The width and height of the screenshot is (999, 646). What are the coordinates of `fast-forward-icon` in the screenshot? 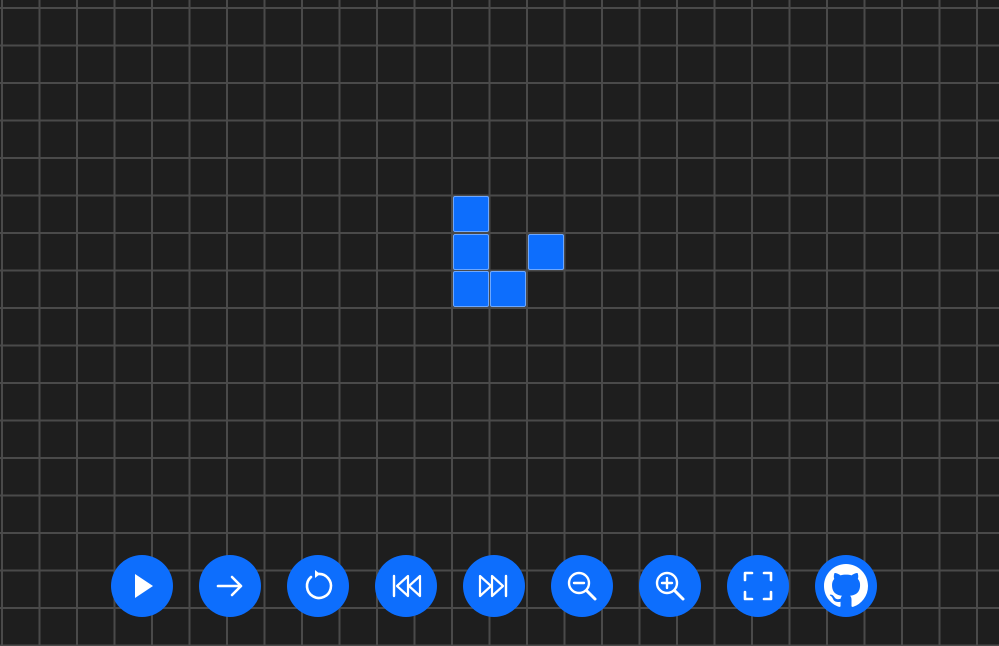 It's located at (493, 586).